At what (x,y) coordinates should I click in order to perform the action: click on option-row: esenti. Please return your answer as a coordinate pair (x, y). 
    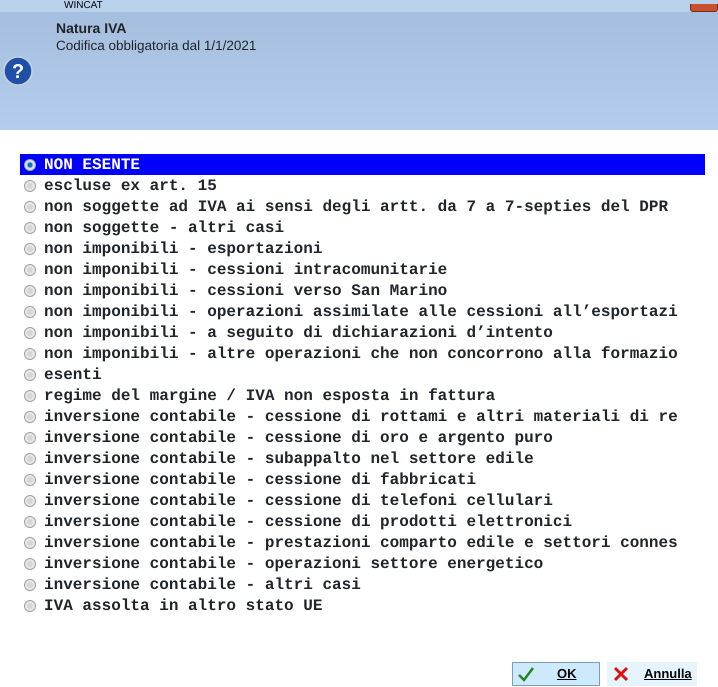
    Looking at the image, I should click on (362, 374).